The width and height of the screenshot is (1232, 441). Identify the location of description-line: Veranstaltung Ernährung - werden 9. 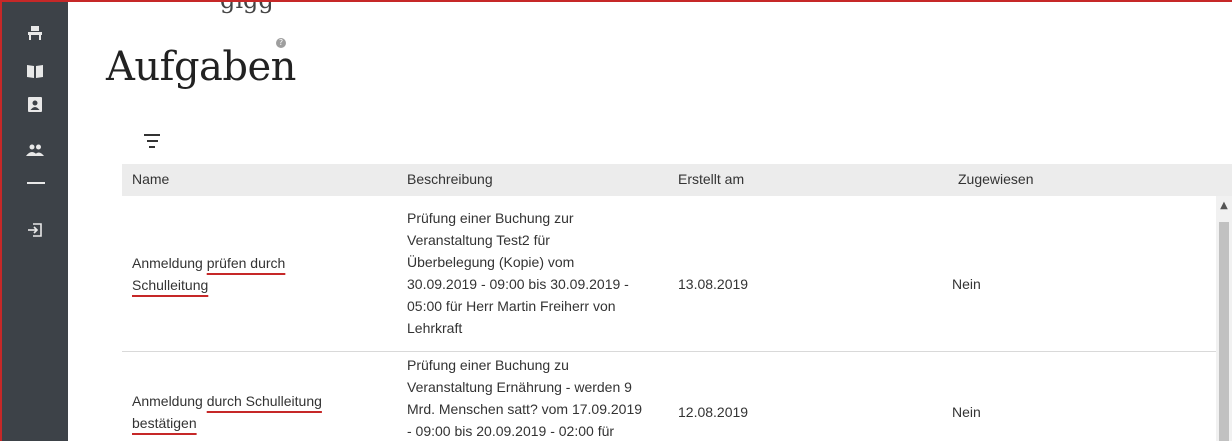
(519, 387).